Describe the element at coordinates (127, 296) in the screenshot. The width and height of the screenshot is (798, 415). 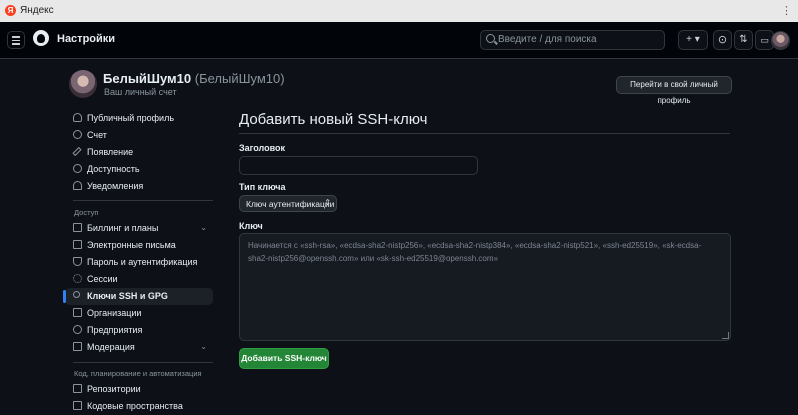
I see `sidebar-item-label: Ключи SSH и GPG` at that location.